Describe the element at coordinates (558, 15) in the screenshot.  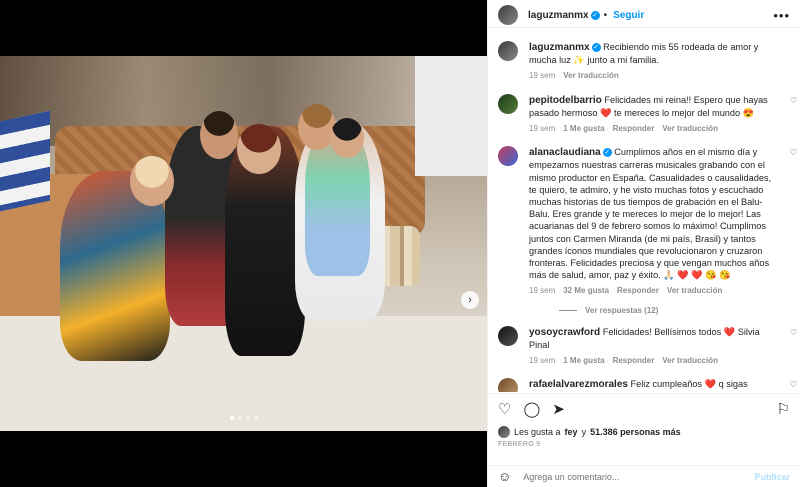
I see `post-author-username: laguzmanmx` at that location.